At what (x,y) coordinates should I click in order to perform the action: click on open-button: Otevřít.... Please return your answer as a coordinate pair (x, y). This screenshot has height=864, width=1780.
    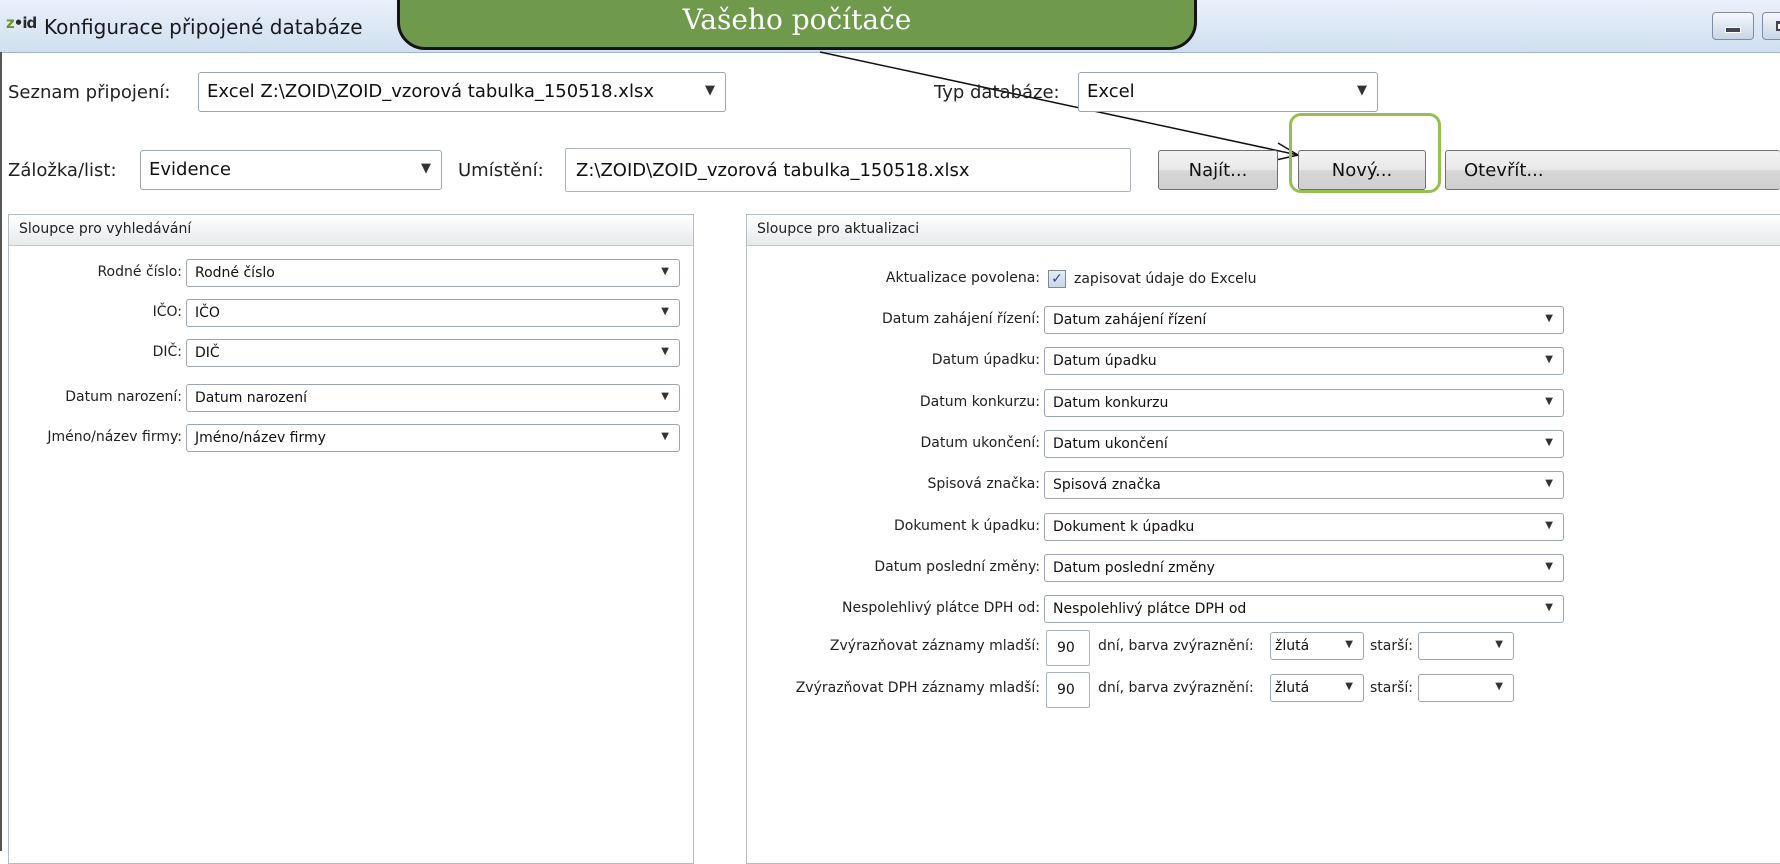
    Looking at the image, I should click on (1612, 170).